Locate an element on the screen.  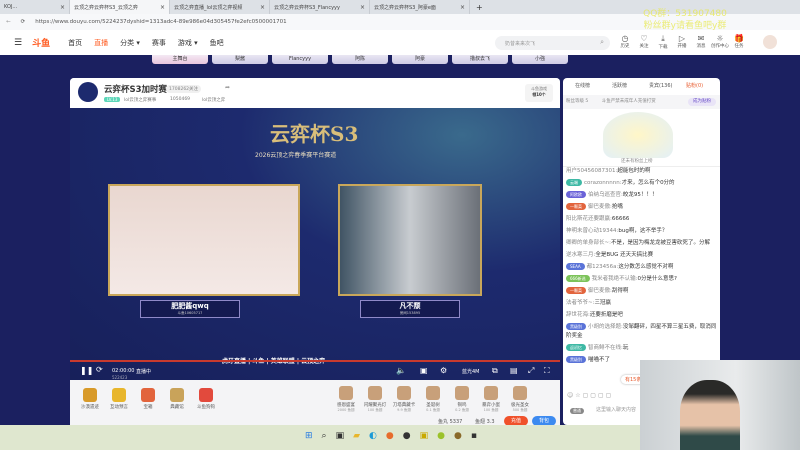
stage-tab: 阿陈 is located at coordinates (360, 59).